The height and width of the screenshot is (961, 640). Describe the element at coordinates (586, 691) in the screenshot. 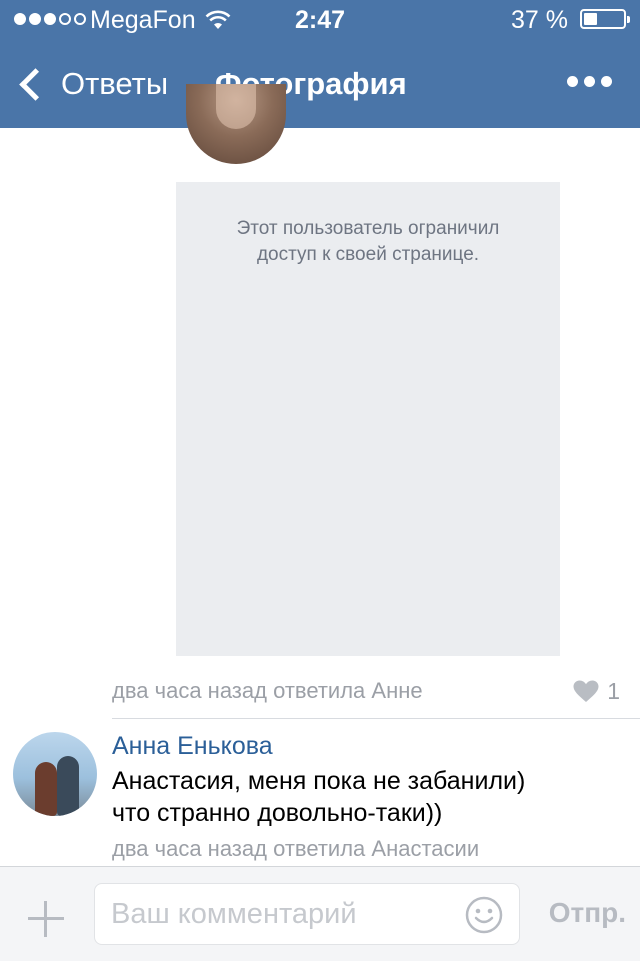

I see `heart-icon` at that location.